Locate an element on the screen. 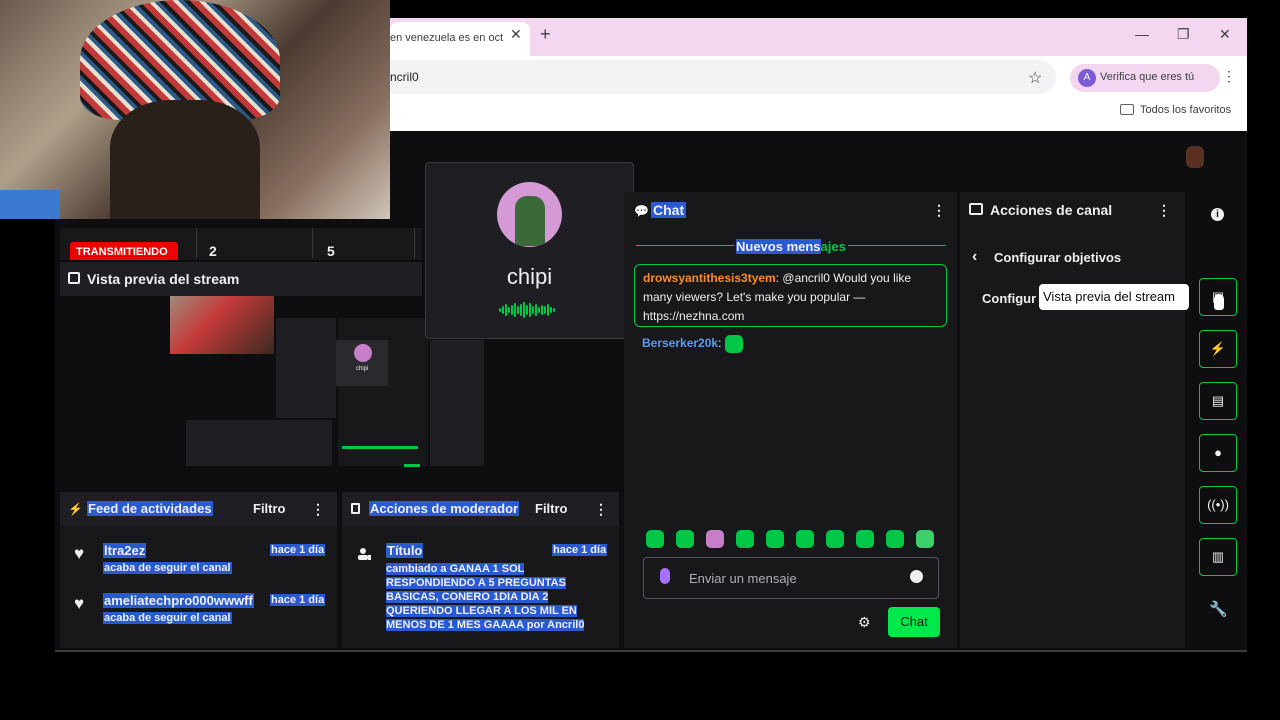 The width and height of the screenshot is (1280, 720). info-icon: i is located at coordinates (1217, 214).